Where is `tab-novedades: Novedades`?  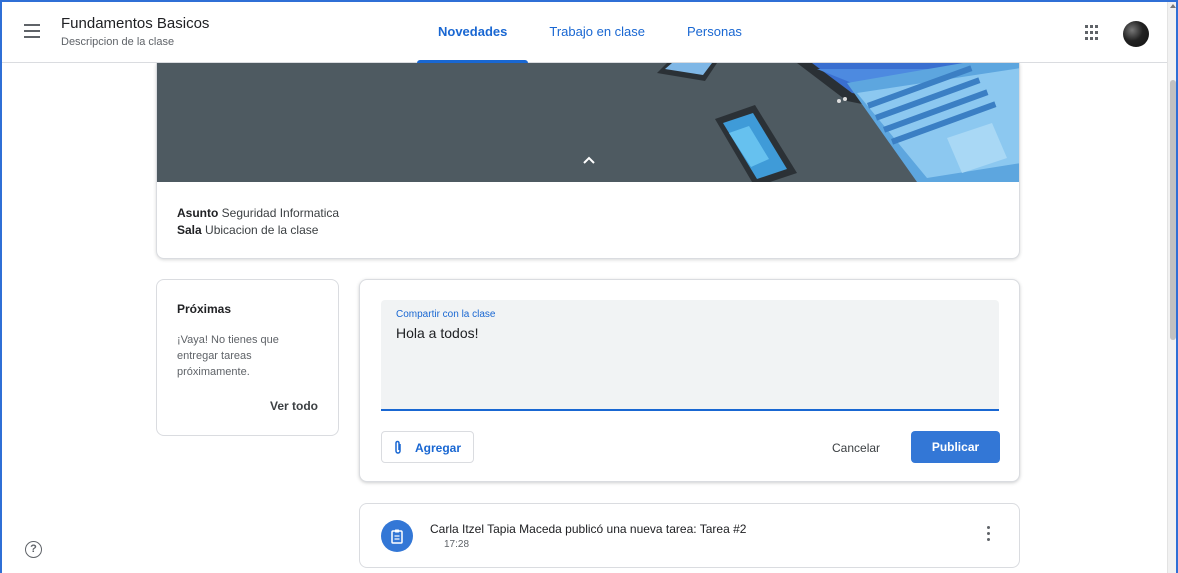 tab-novedades: Novedades is located at coordinates (473, 31).